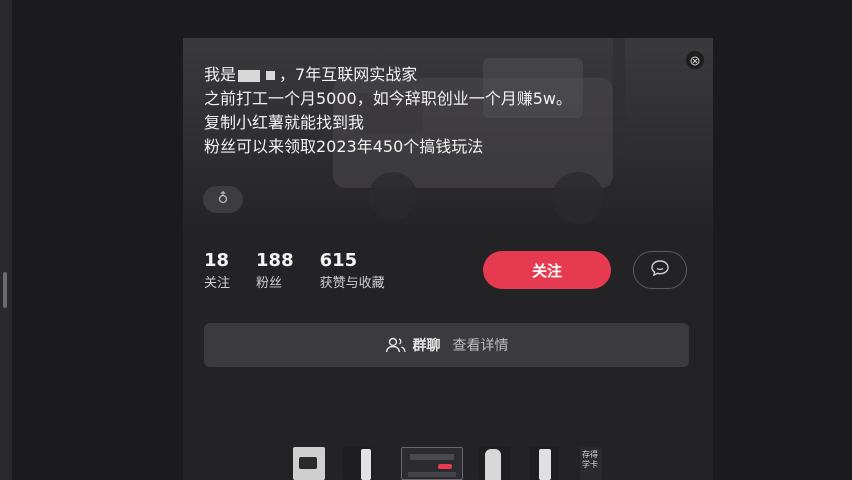 The height and width of the screenshot is (480, 852). Describe the element at coordinates (307, 273) in the screenshot. I see `profile-stats: 18 关注 188 粉丝 615 获赞与收藏` at that location.